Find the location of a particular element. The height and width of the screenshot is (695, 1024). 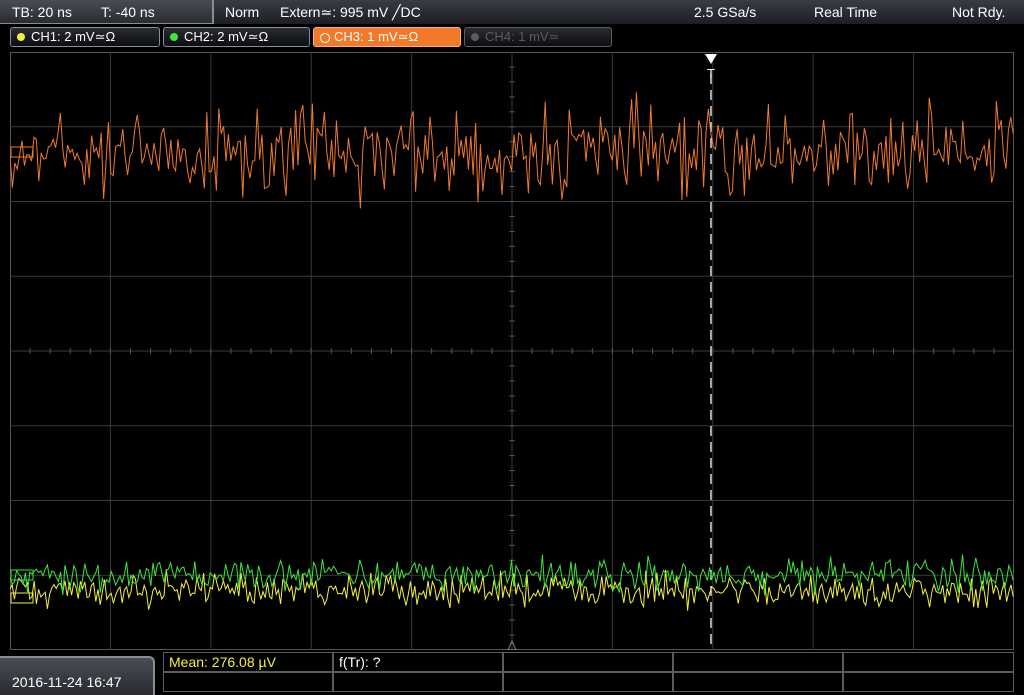

sample-rate-label: 2.5 GSa/s is located at coordinates (725, 12).